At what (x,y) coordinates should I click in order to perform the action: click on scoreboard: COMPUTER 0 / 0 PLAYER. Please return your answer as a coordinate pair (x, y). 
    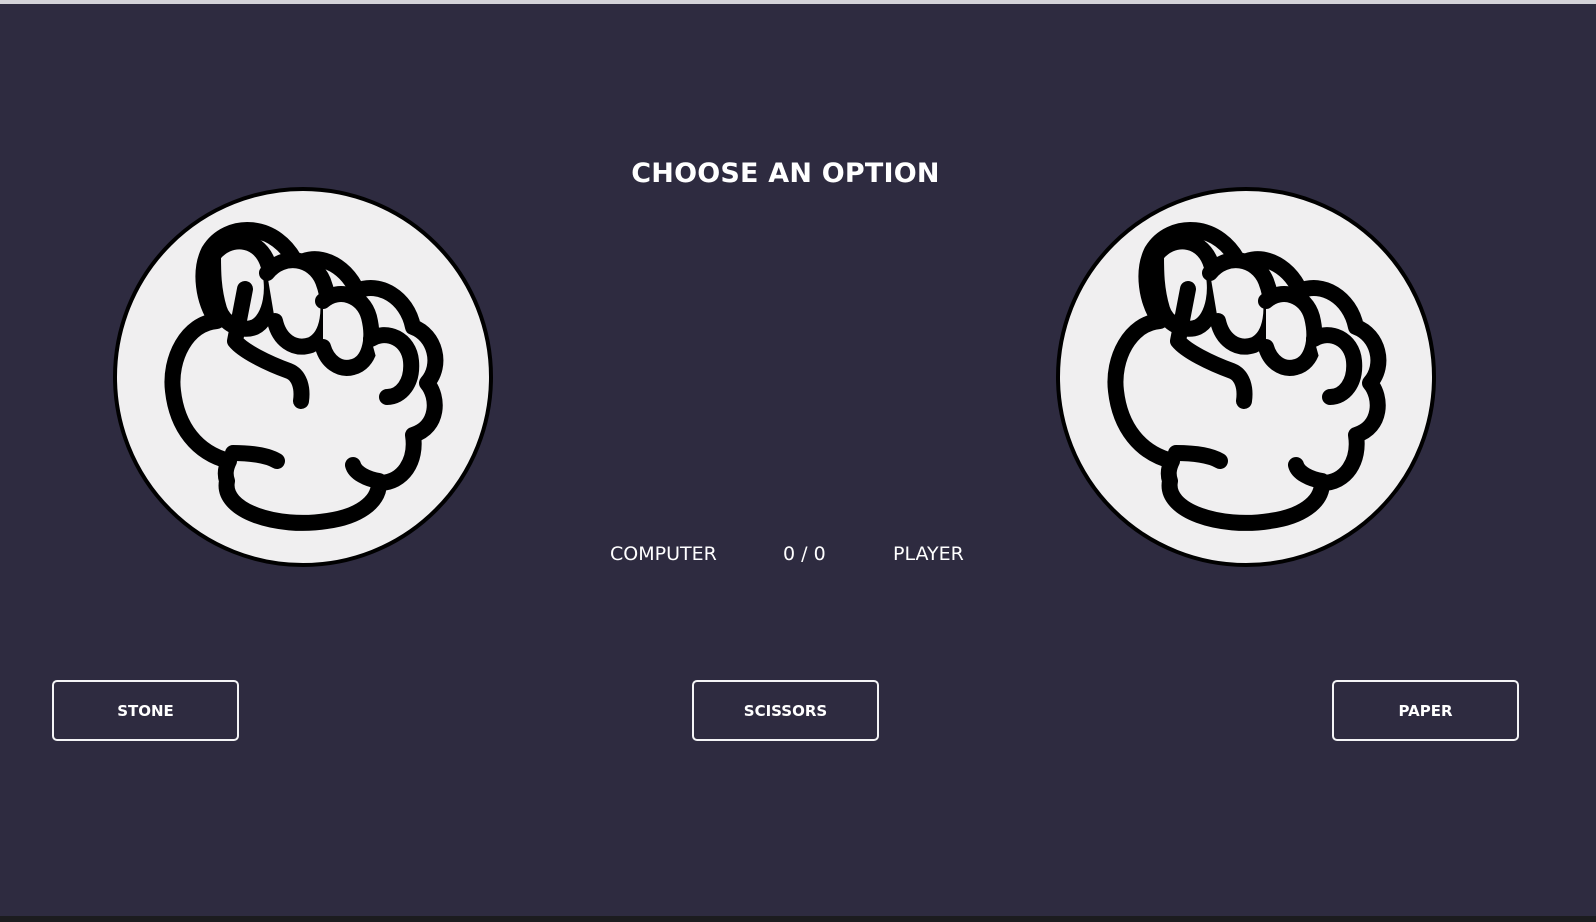
    Looking at the image, I should click on (798, 556).